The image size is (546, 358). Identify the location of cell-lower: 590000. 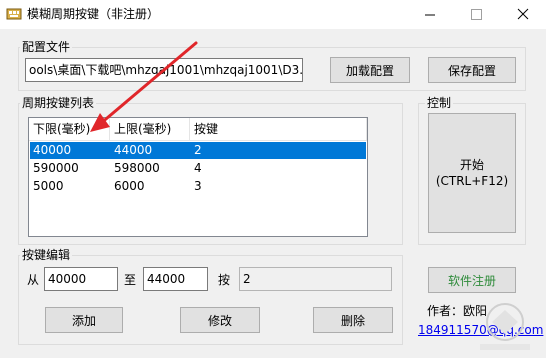
(56, 168).